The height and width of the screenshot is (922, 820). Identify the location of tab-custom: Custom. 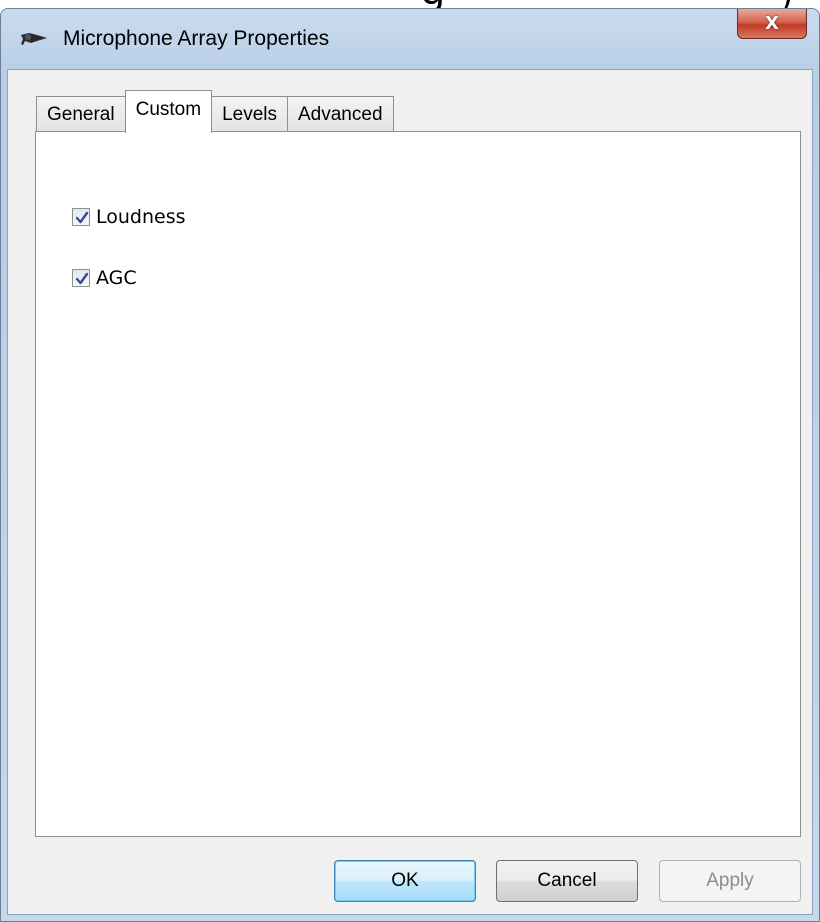
(168, 111).